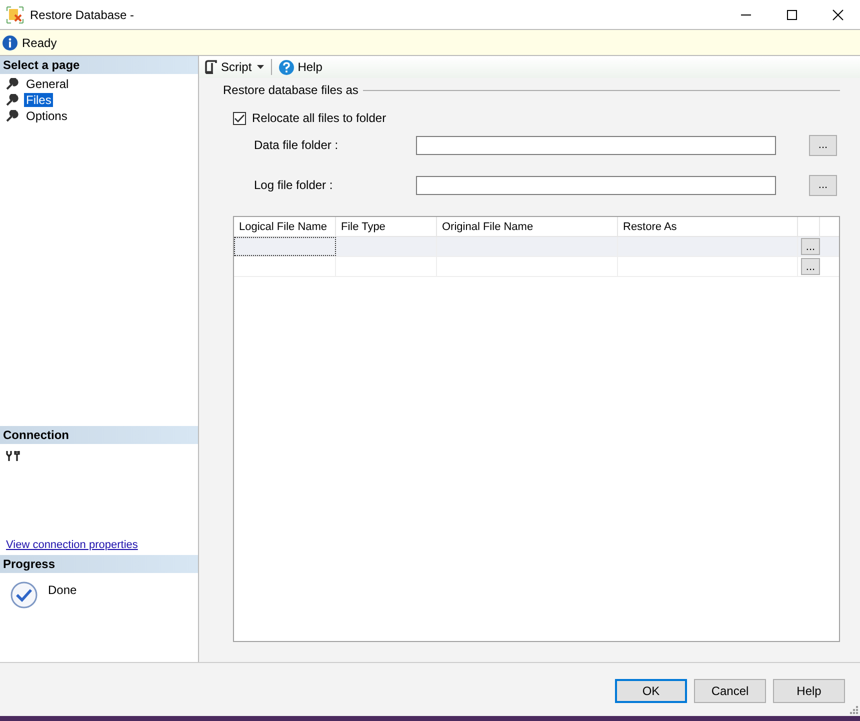 This screenshot has height=721, width=860. I want to click on page-item: Options, so click(47, 116).